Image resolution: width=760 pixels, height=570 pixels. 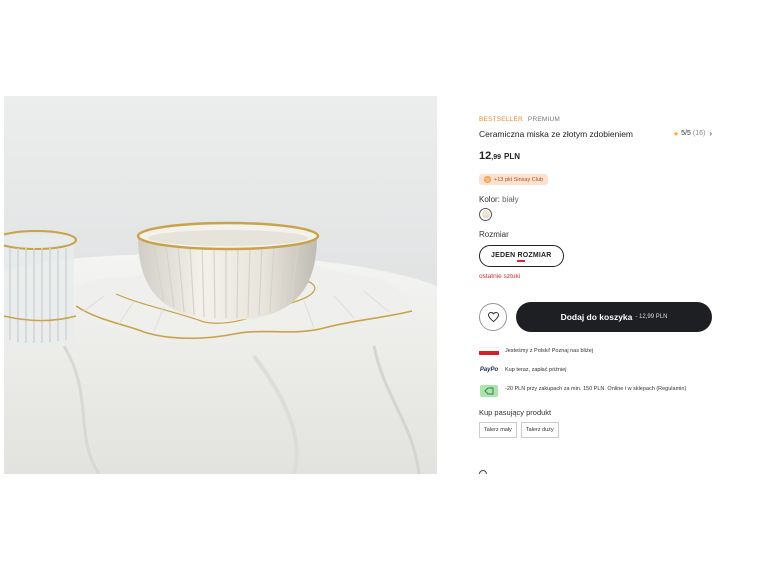 I want to click on price-decimal: ,99, so click(x=496, y=157).